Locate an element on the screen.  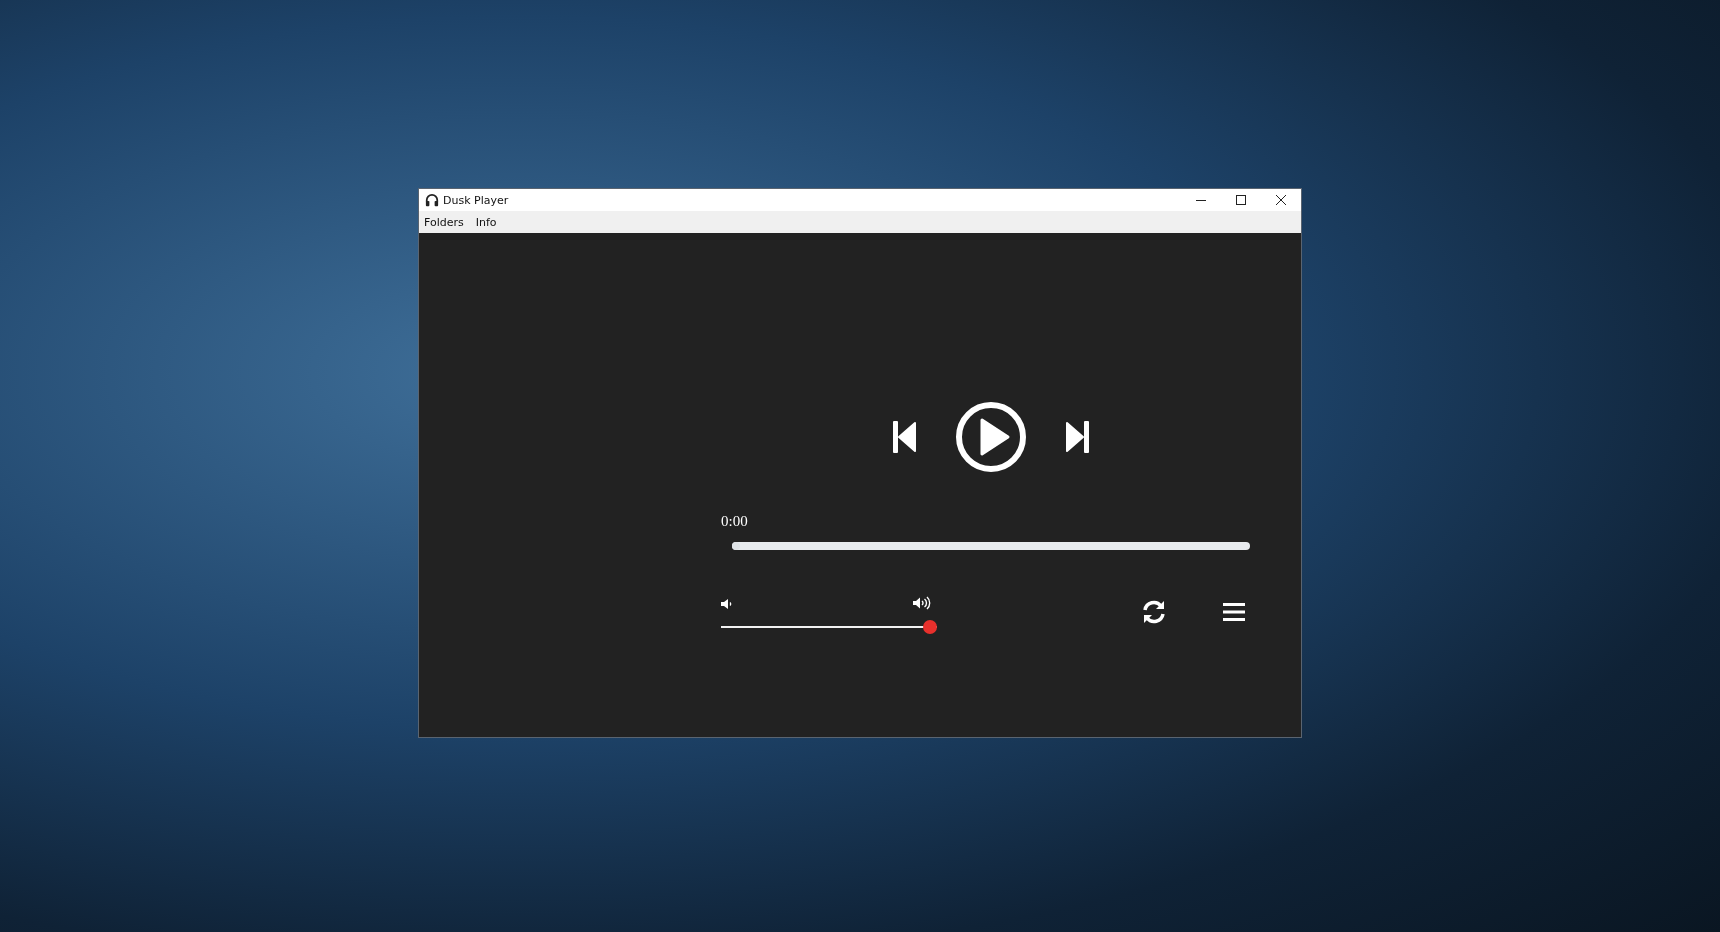
menu-button is located at coordinates (1234, 612).